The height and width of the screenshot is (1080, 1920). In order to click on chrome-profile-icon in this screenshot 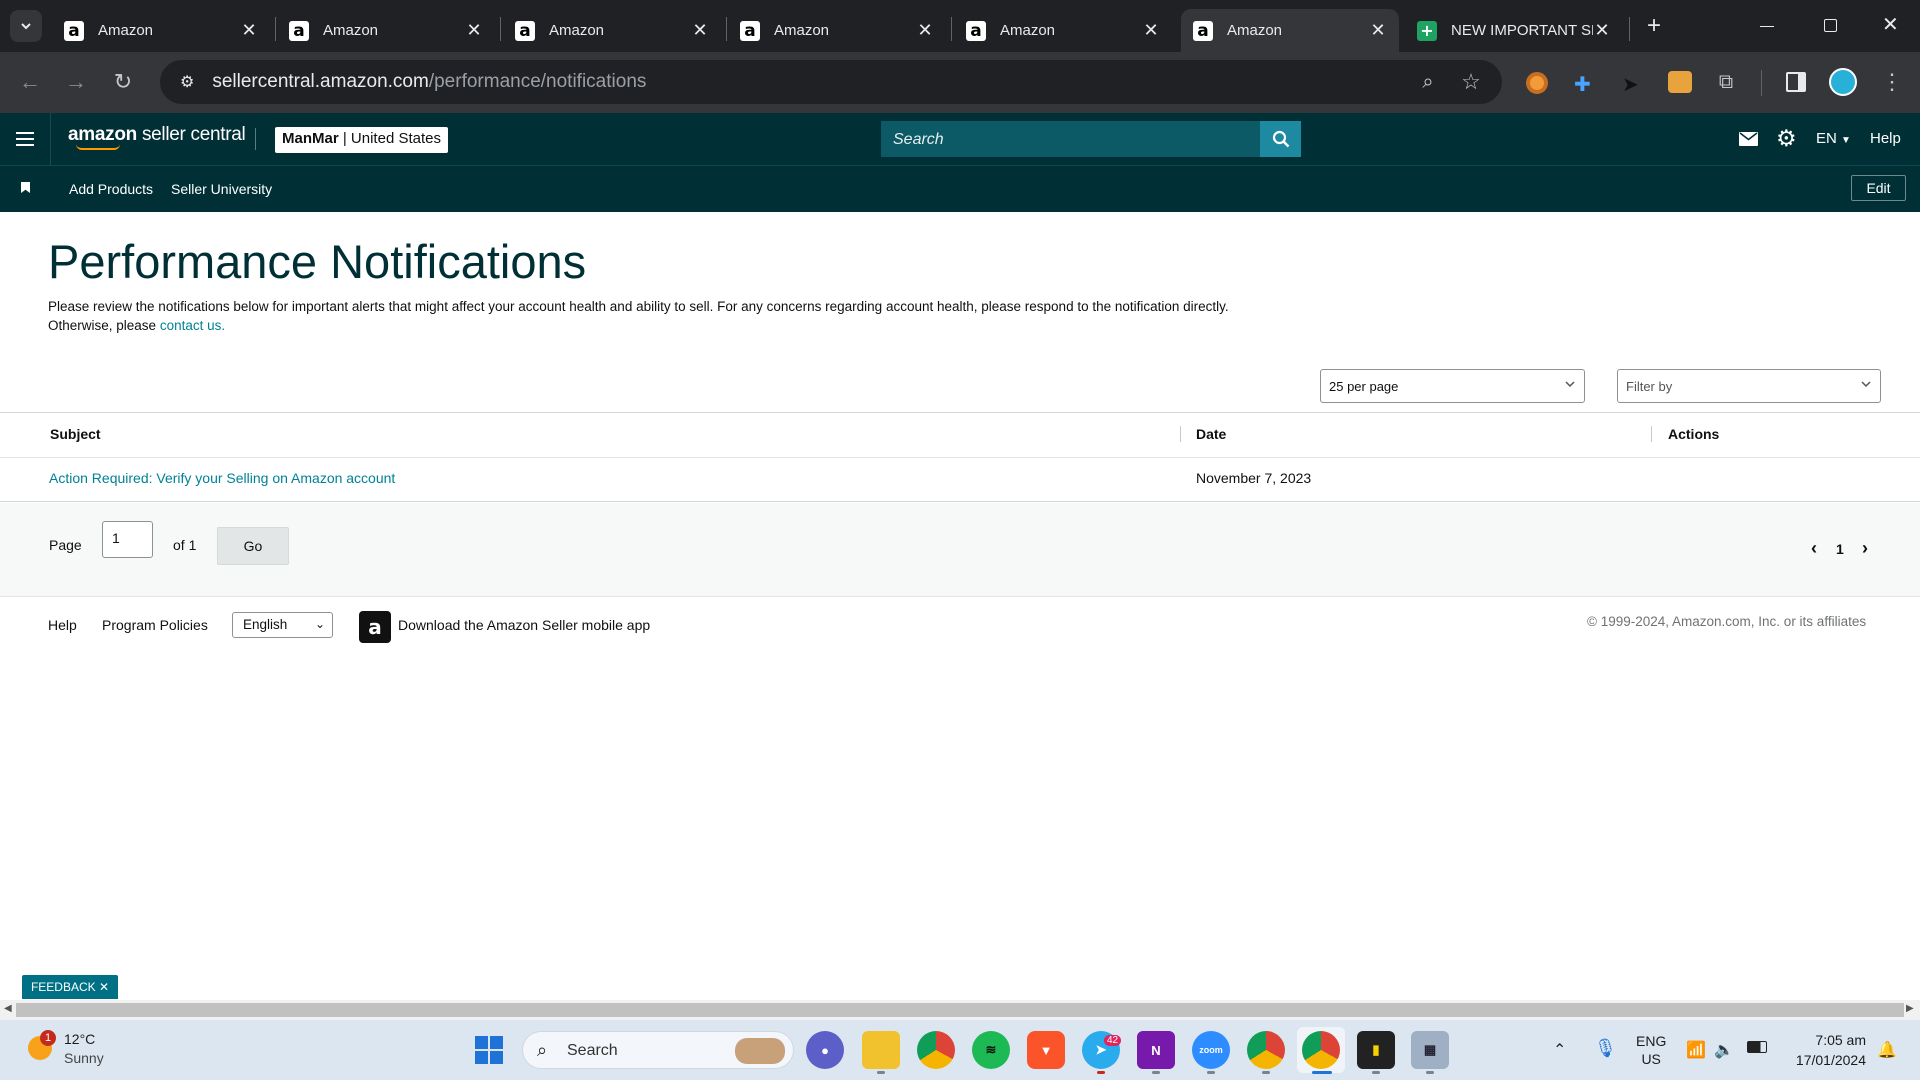, I will do `click(1266, 1050)`.